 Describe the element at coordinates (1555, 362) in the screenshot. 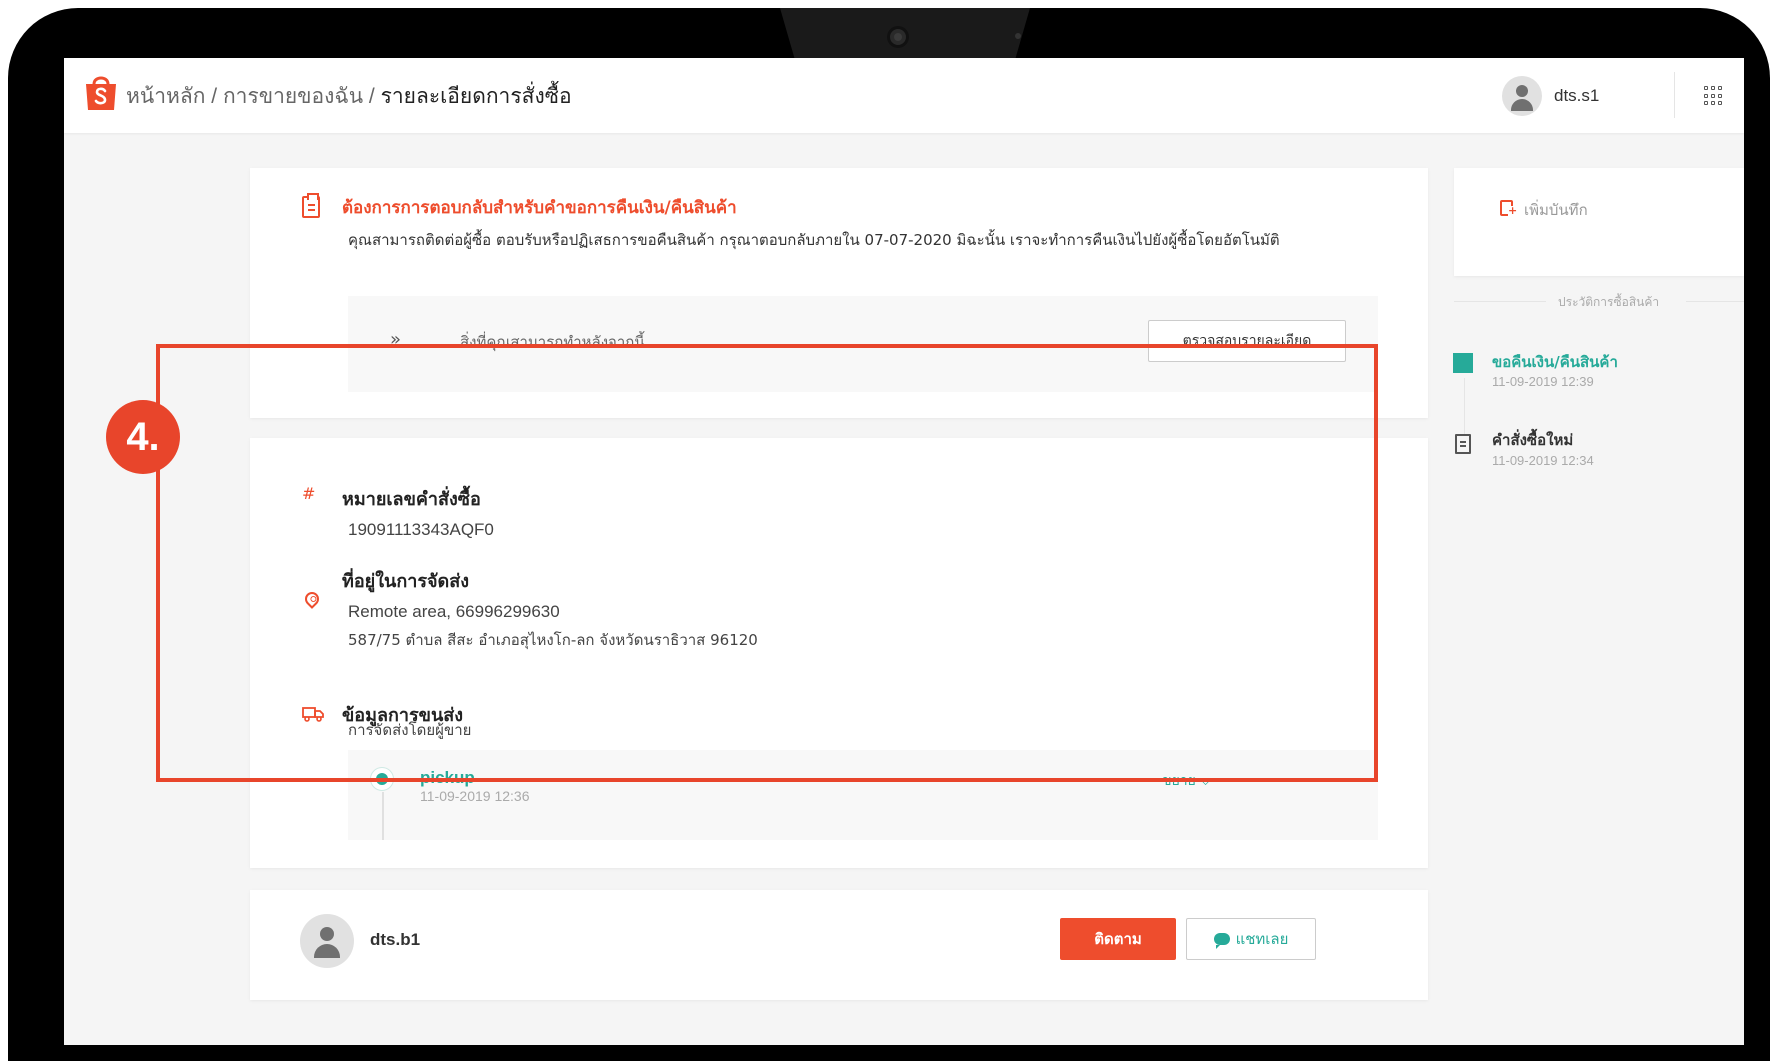

I see `history-event-title: ขอคืนเงิน/คืนสินค้า` at that location.